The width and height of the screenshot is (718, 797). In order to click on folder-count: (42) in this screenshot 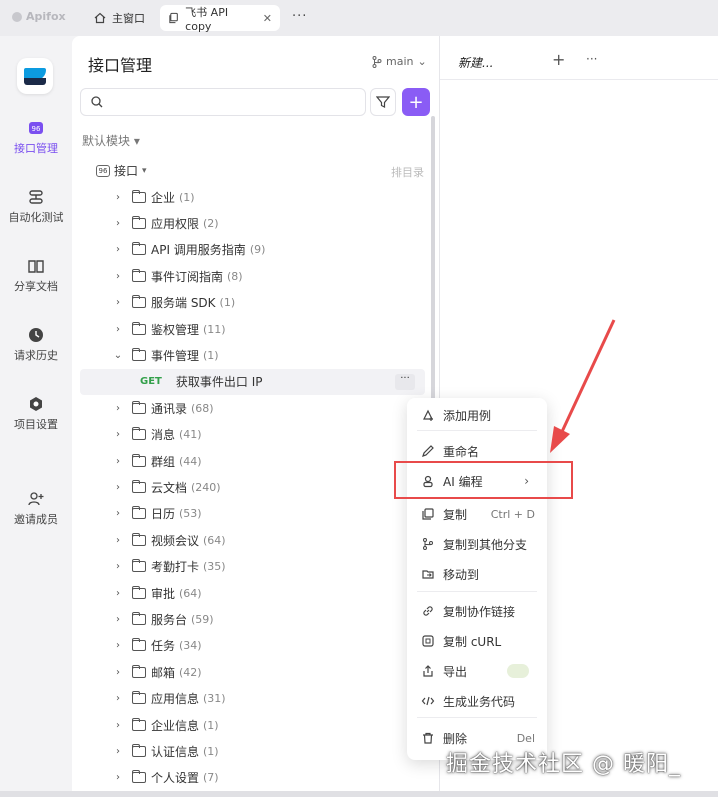, I will do `click(190, 672)`.